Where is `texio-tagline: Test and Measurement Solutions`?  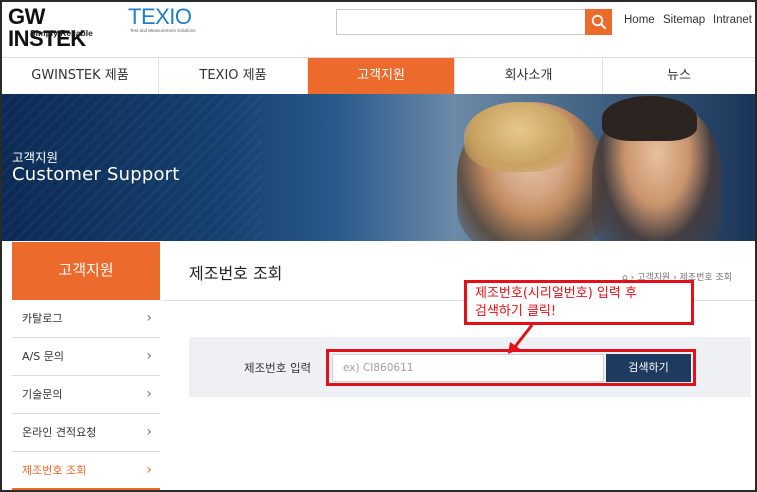
texio-tagline: Test and Measurement Solutions is located at coordinates (163, 30).